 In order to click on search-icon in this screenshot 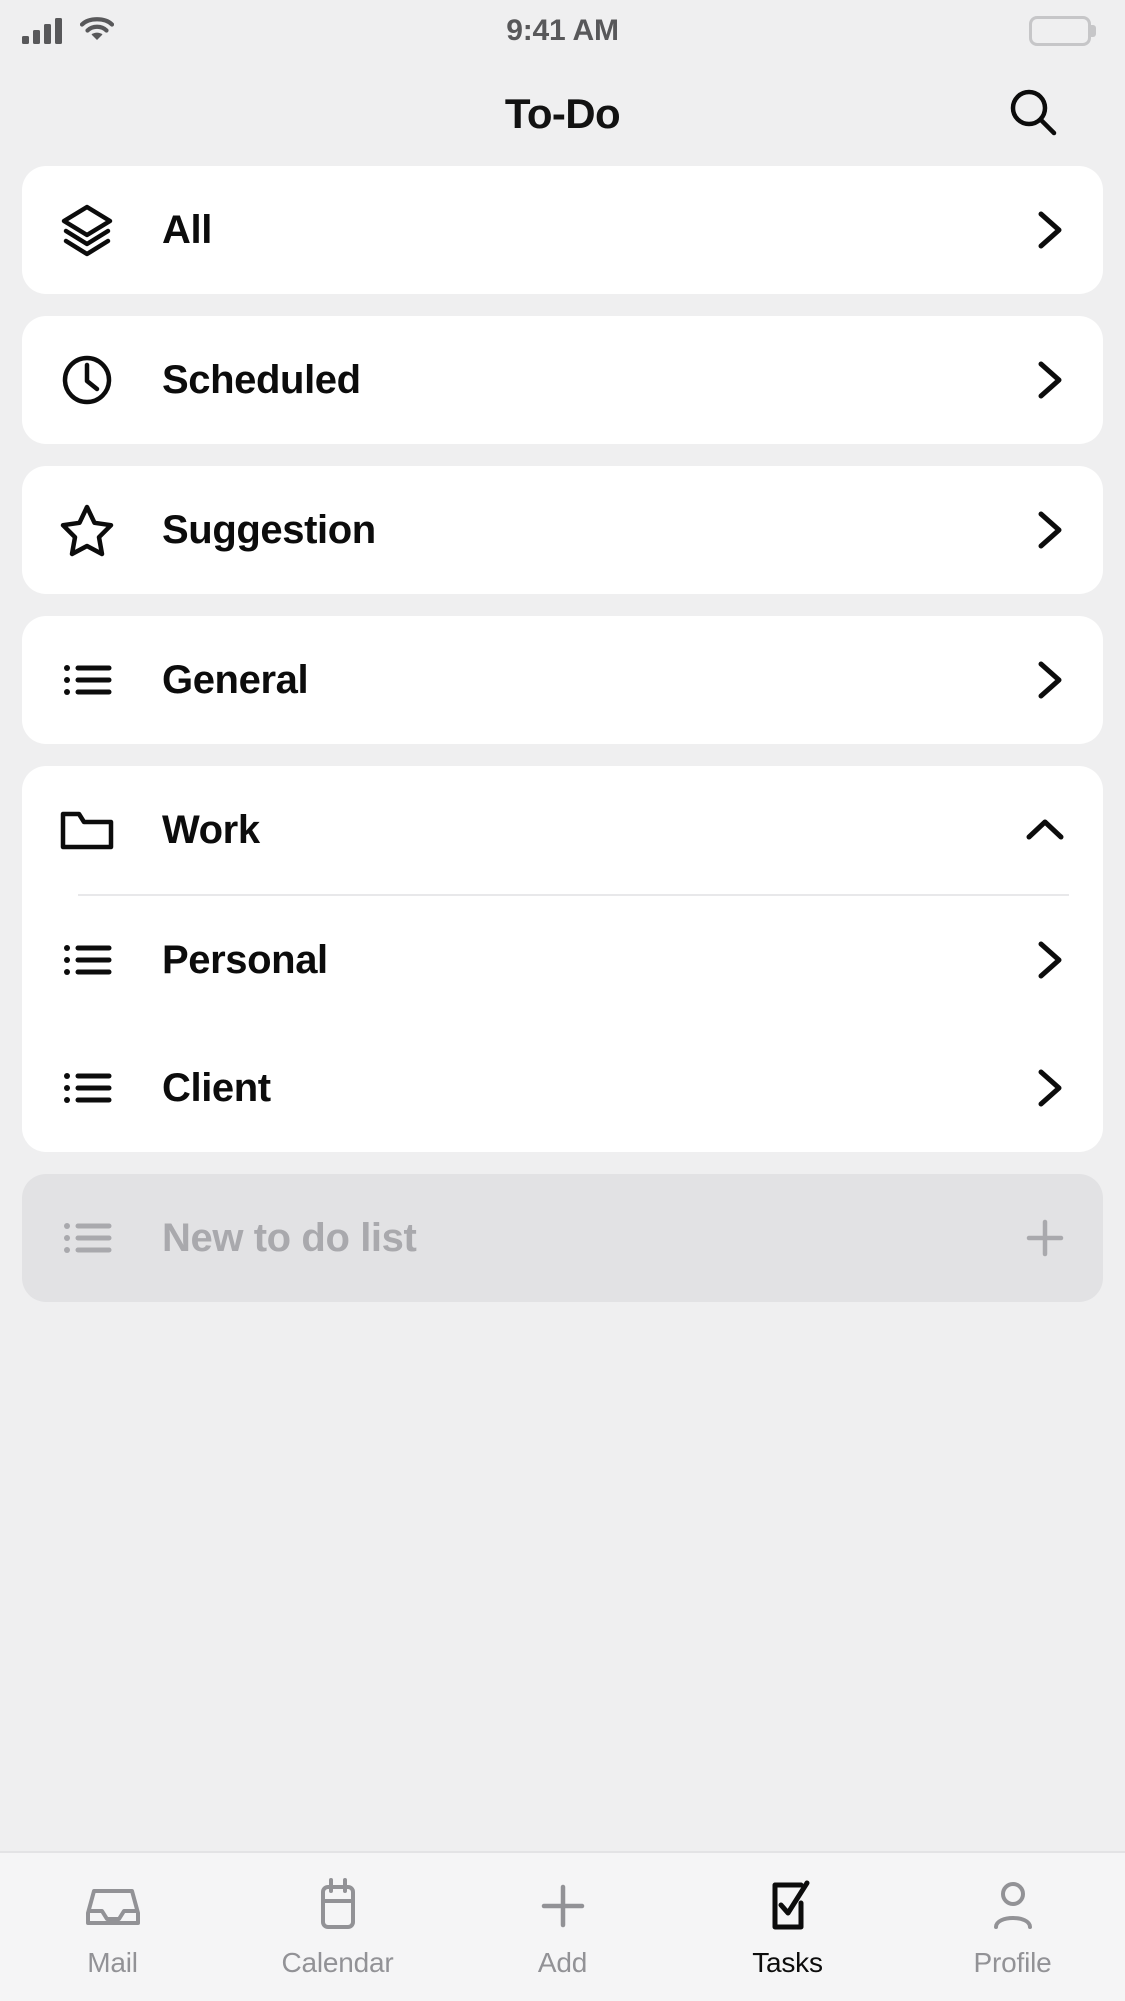, I will do `click(1033, 114)`.